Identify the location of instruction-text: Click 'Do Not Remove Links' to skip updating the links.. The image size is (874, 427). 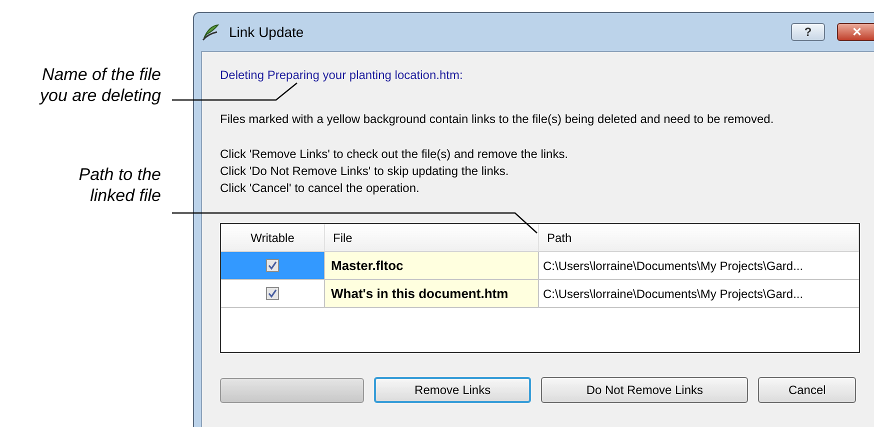
(365, 171).